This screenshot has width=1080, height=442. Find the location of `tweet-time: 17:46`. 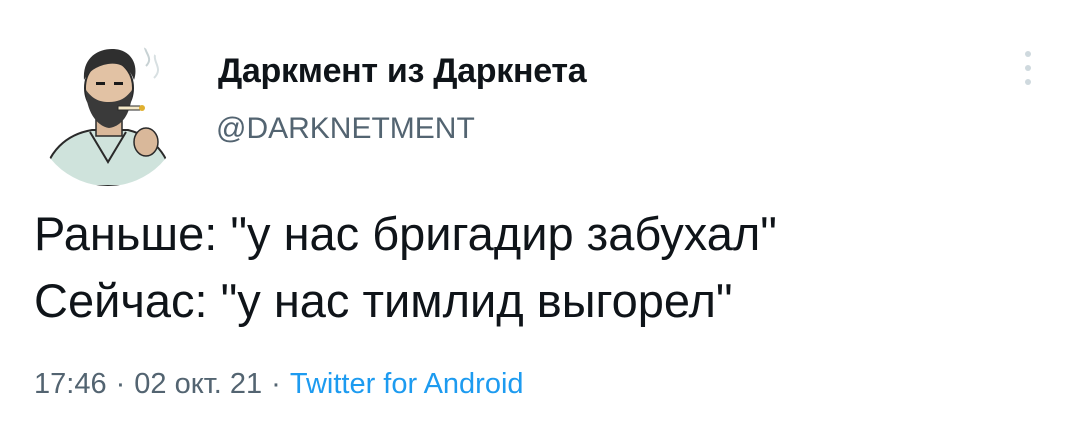

tweet-time: 17:46 is located at coordinates (70, 384).